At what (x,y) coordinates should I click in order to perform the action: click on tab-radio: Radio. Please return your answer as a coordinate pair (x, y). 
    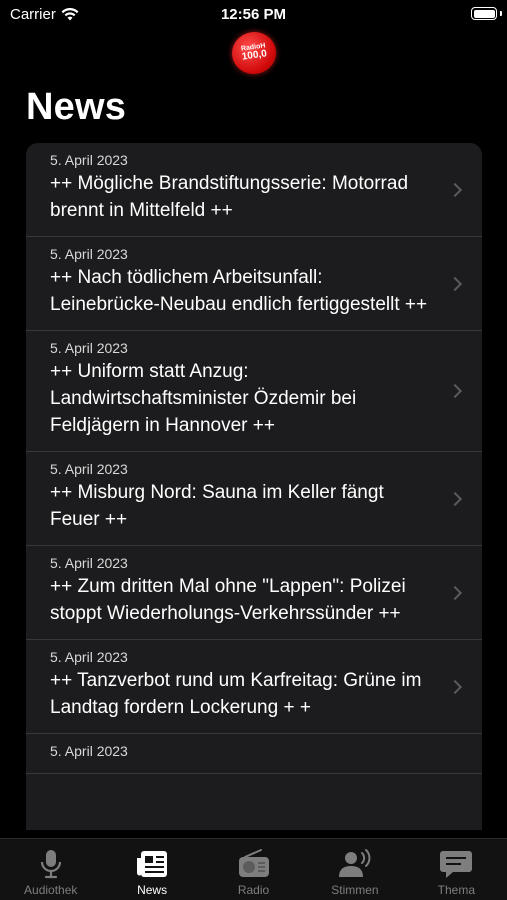
    Looking at the image, I should click on (253, 869).